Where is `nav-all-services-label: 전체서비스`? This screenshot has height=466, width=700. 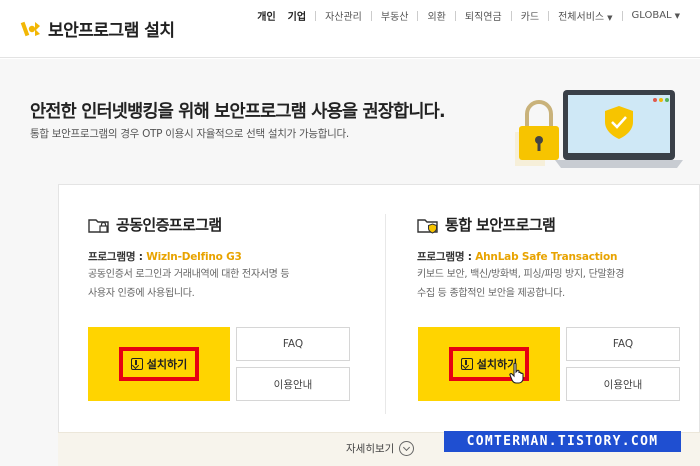 nav-all-services-label: 전체서비스 is located at coordinates (581, 17).